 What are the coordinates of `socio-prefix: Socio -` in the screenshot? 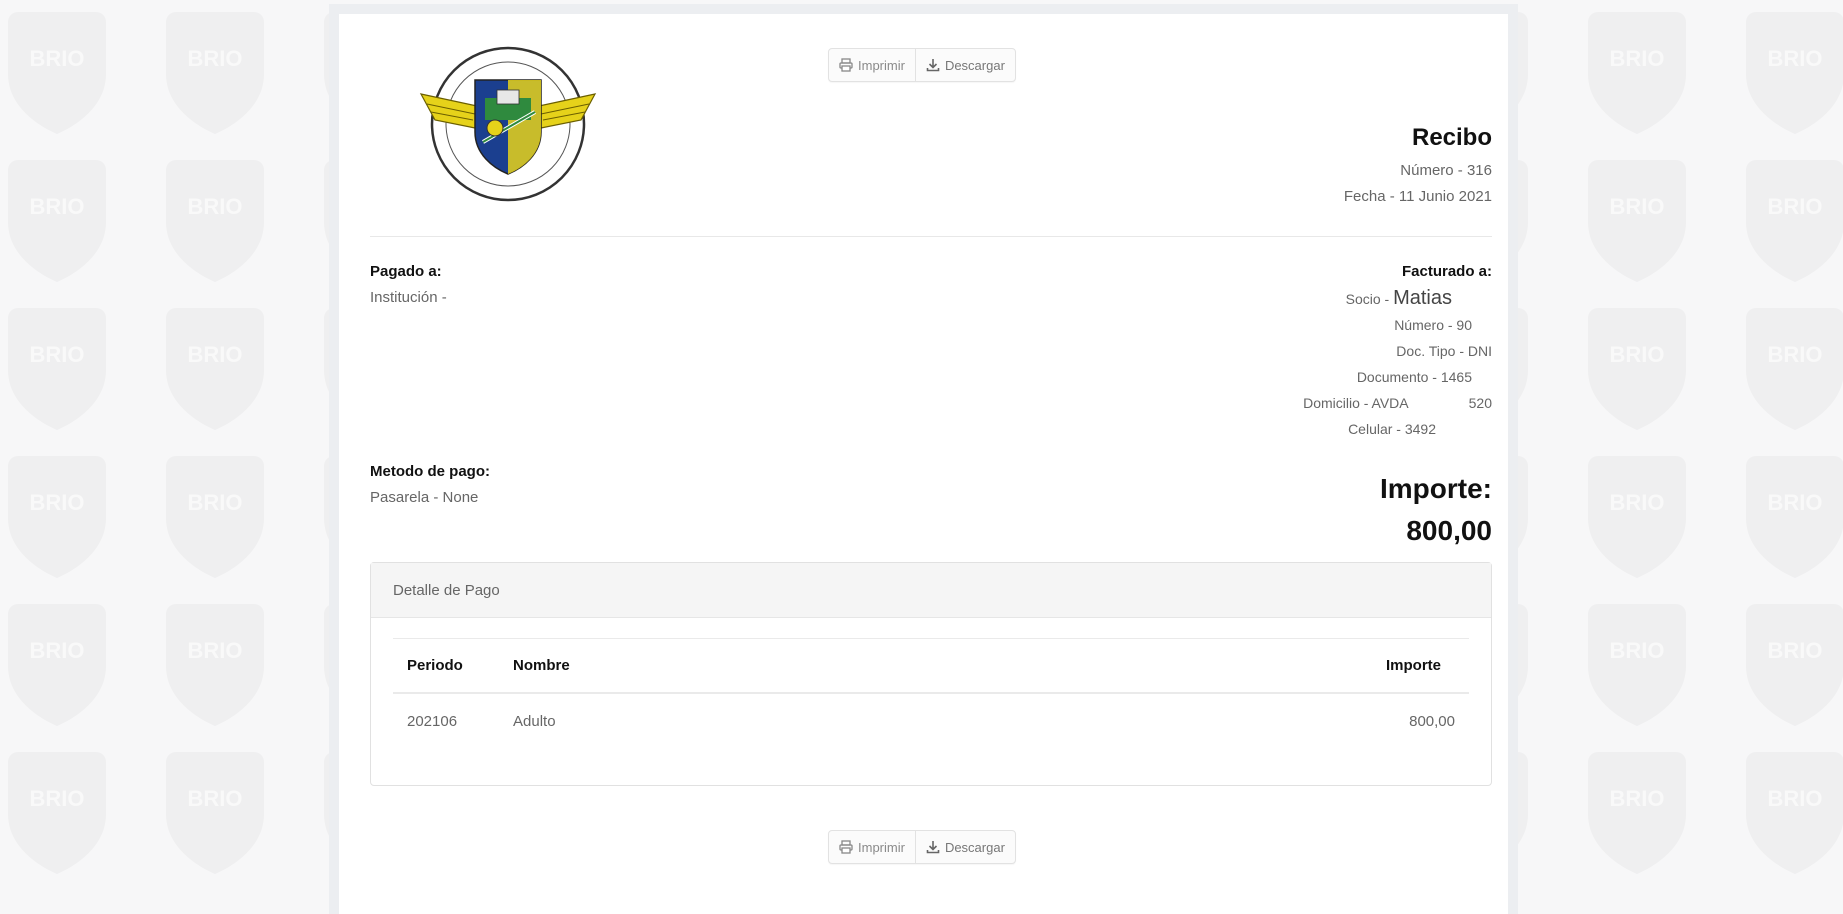 It's located at (1367, 299).